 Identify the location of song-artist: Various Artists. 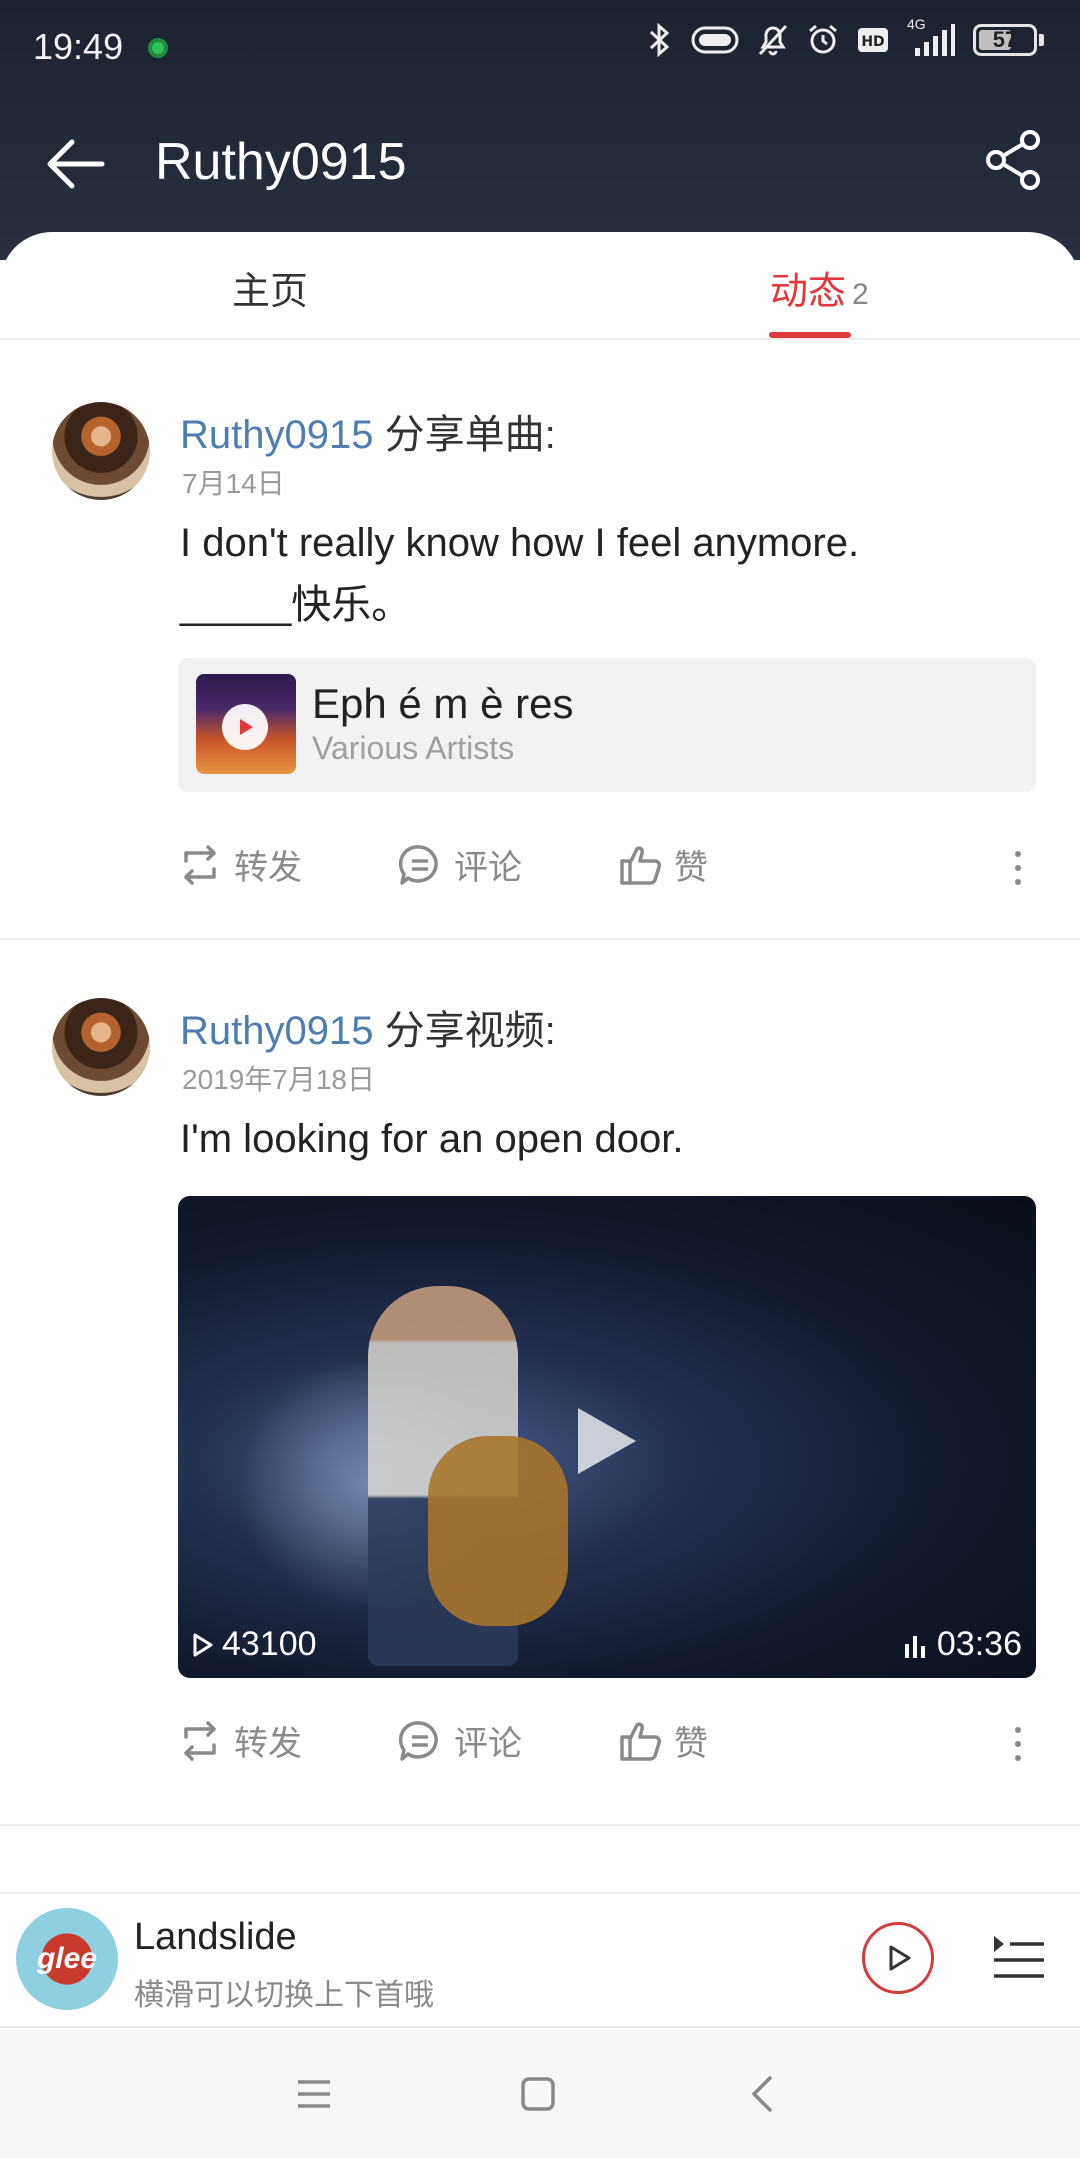
(413, 748).